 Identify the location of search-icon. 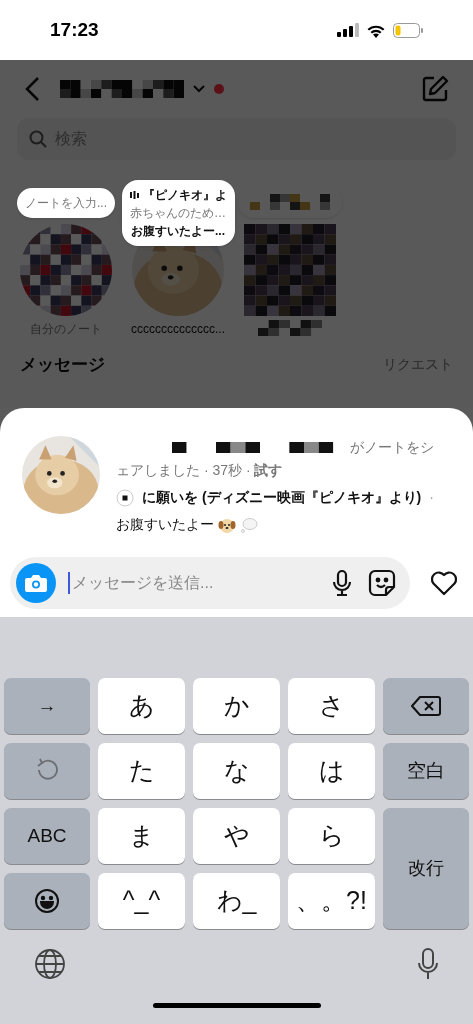
(38, 139).